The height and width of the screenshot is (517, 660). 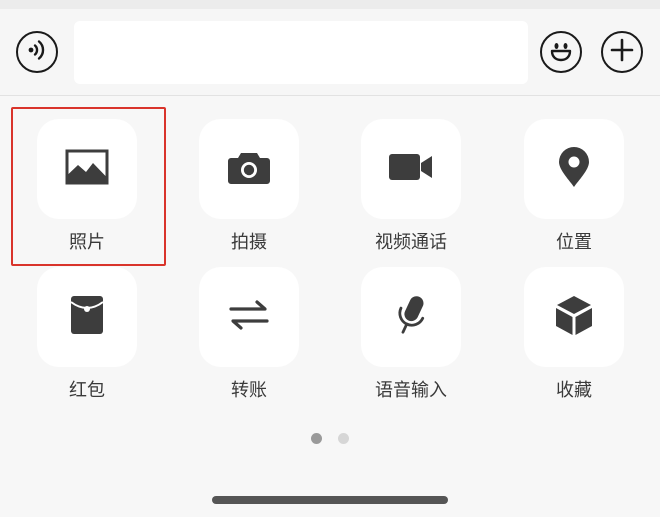 I want to click on transfer-icon, so click(x=249, y=317).